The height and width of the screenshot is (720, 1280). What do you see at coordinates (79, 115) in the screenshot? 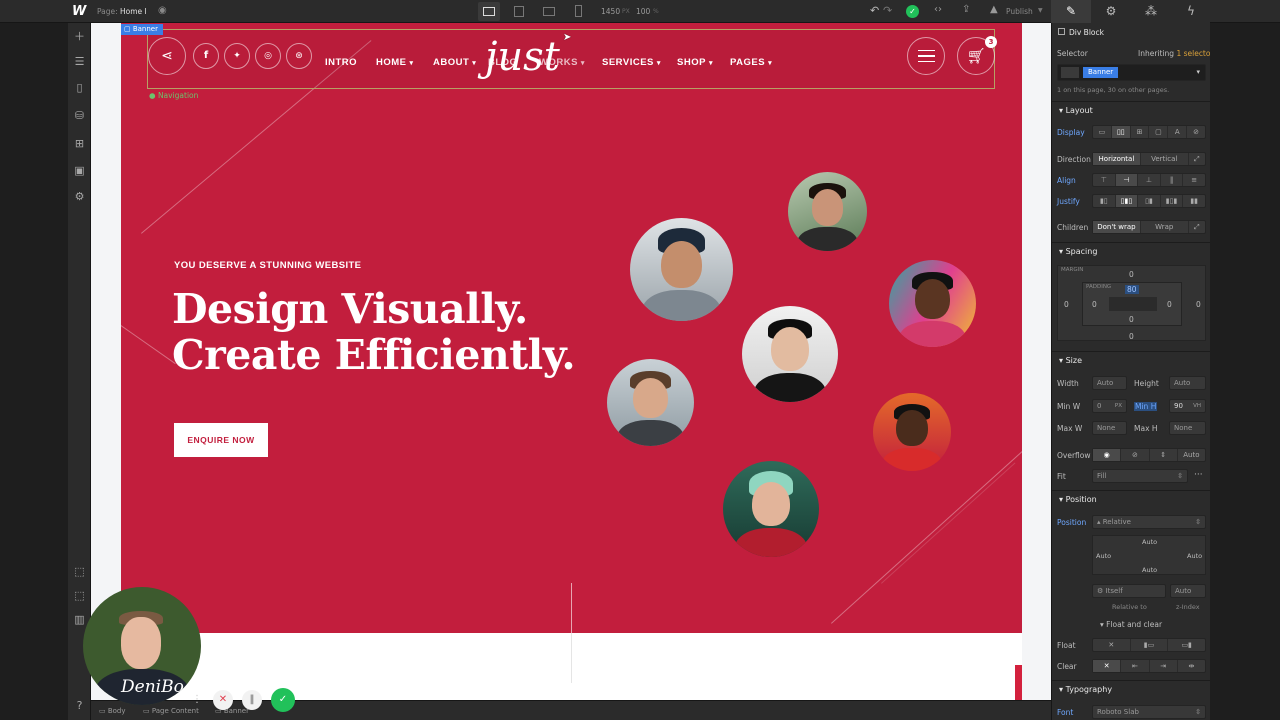
I see `cms-icon: ⛁` at bounding box center [79, 115].